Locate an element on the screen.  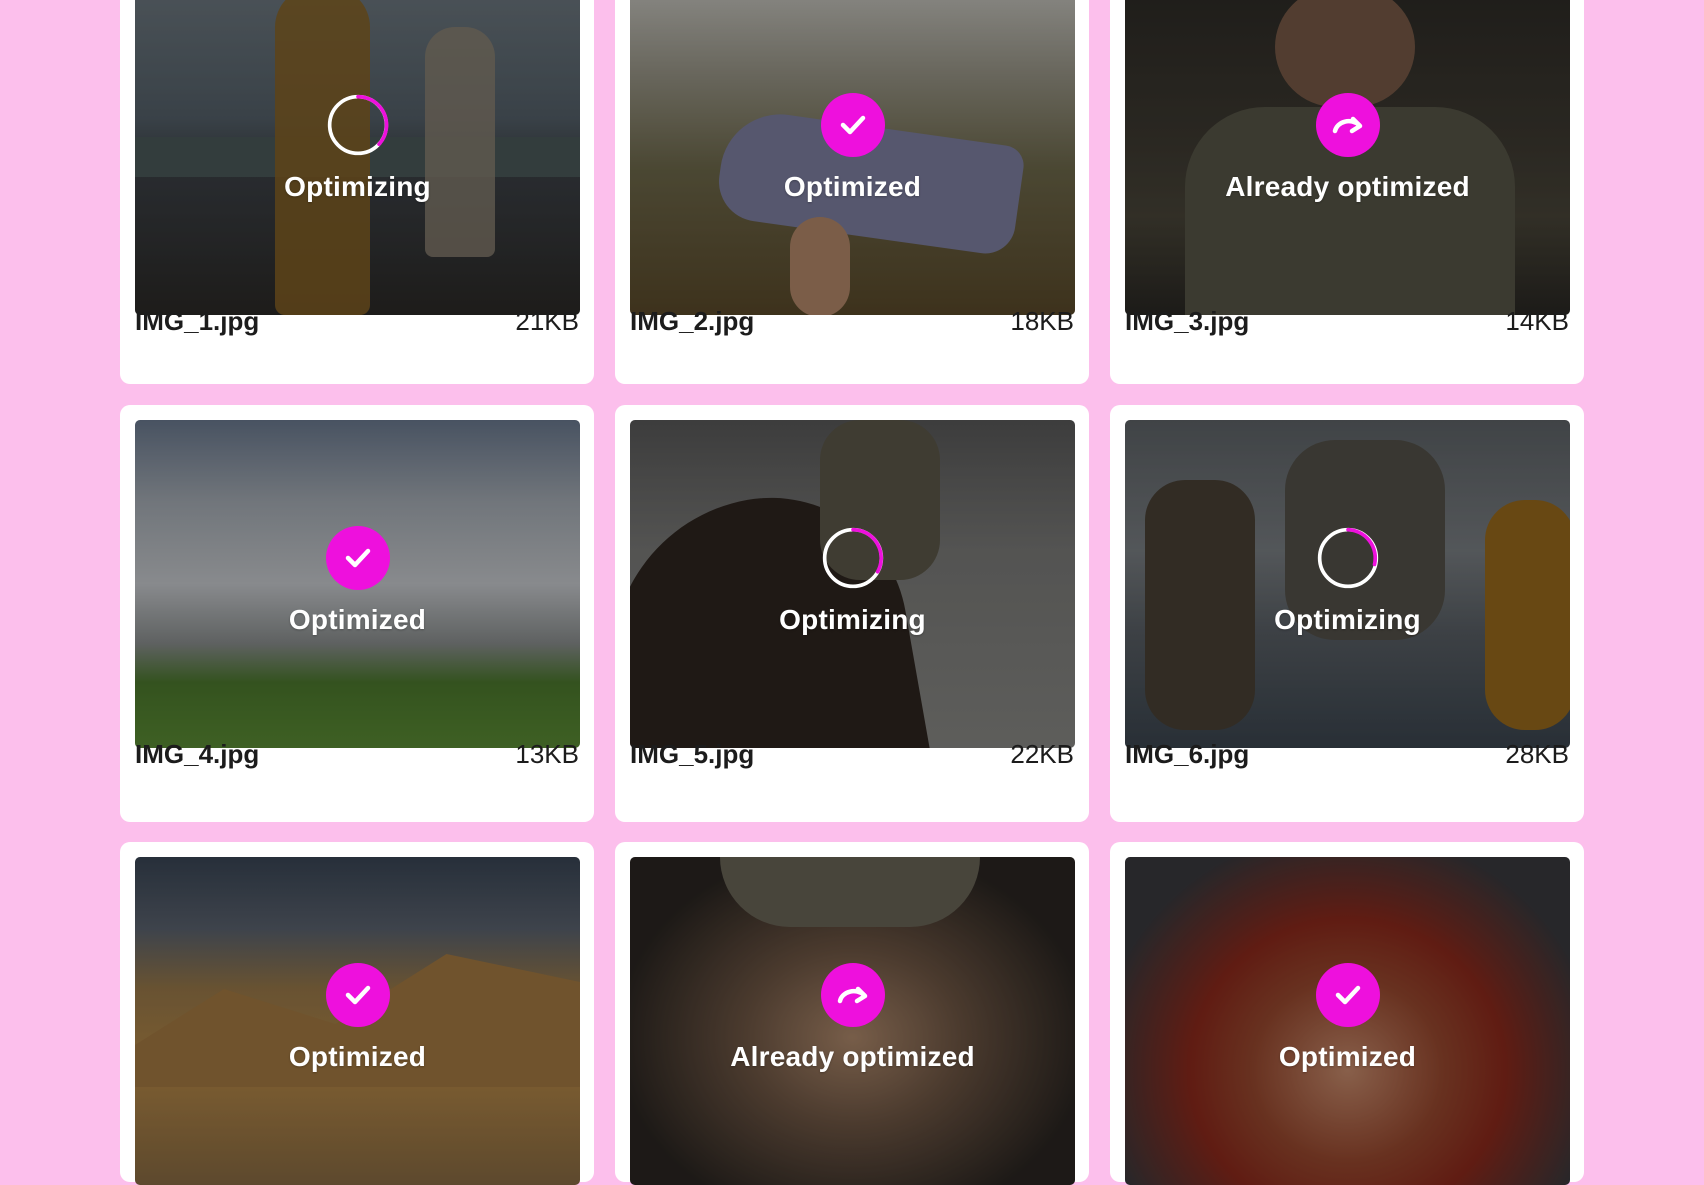
image-card: Optimizing IMG_6.jpg 28KB is located at coordinates (1347, 613).